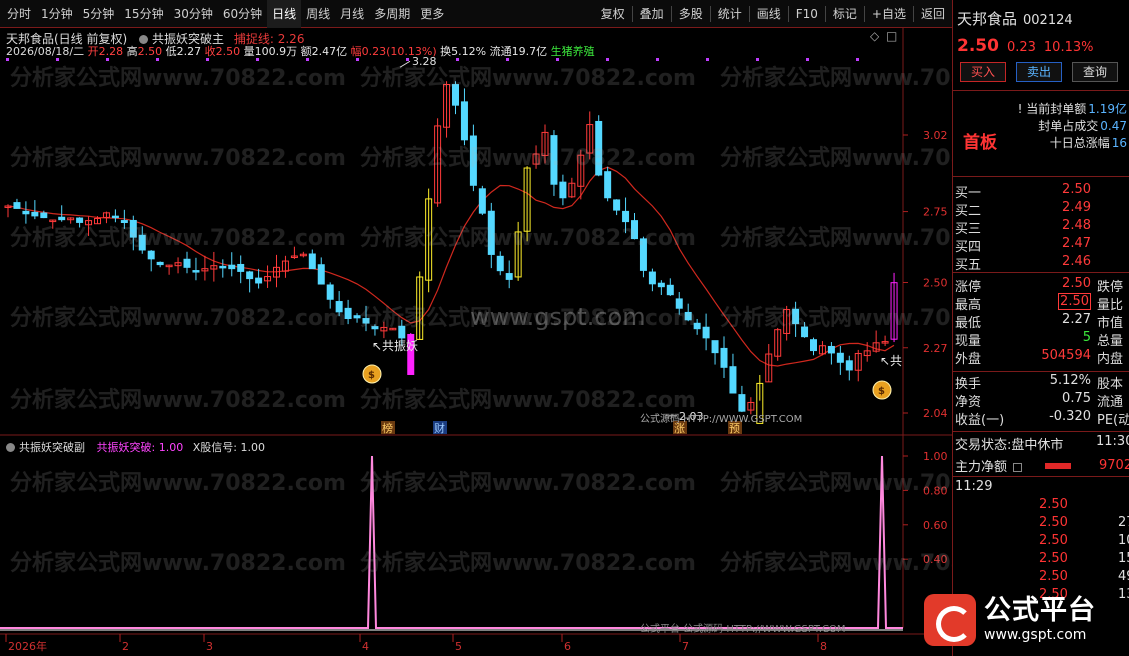 This screenshot has height=656, width=1129. I want to click on price-axis-label: 2.04, so click(935, 413).